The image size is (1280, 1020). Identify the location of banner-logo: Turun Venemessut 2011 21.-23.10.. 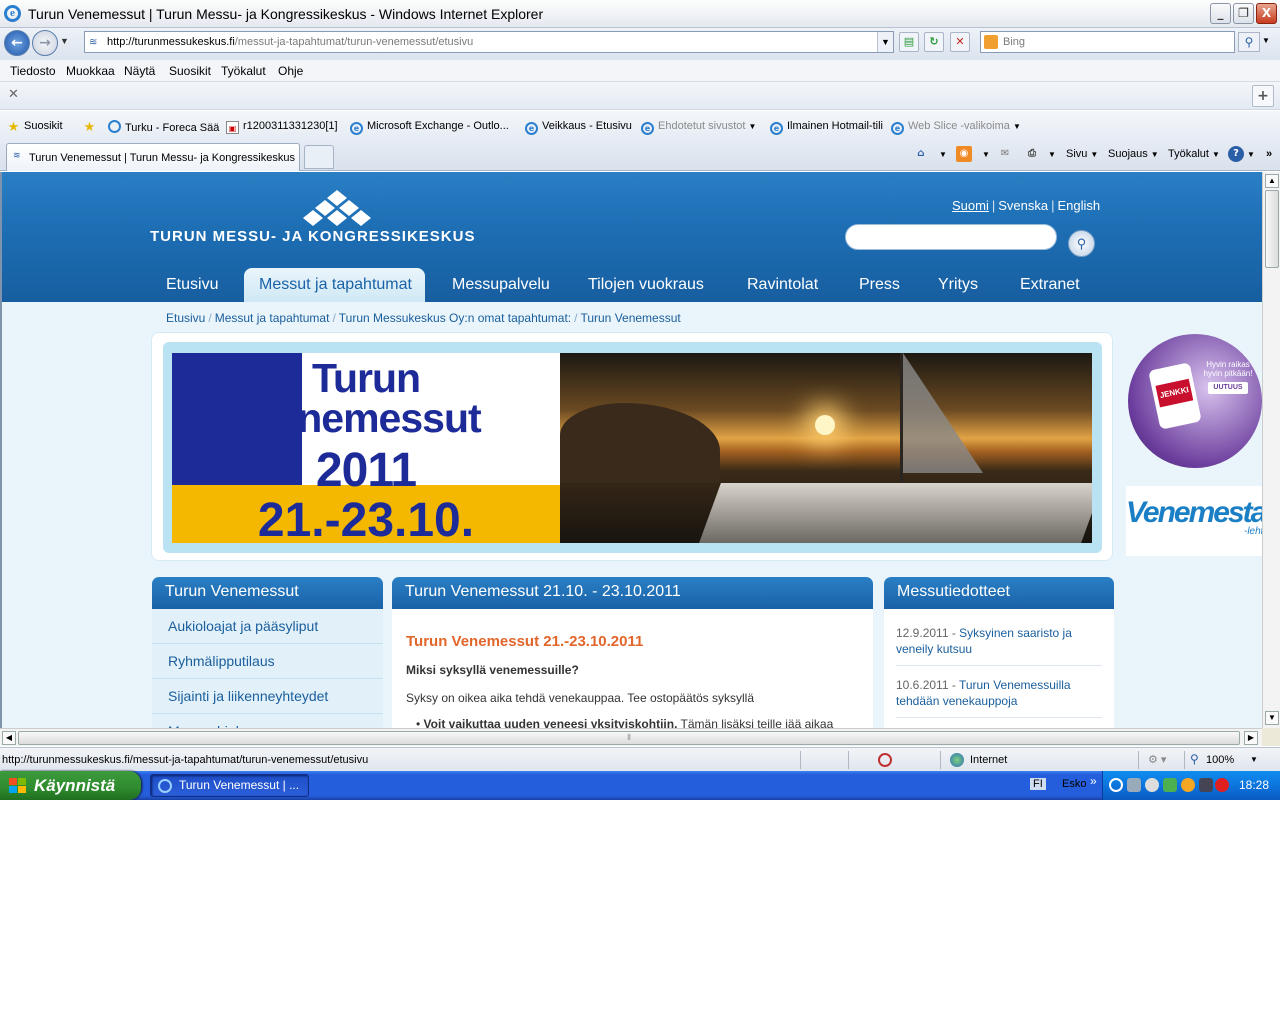
(366, 448).